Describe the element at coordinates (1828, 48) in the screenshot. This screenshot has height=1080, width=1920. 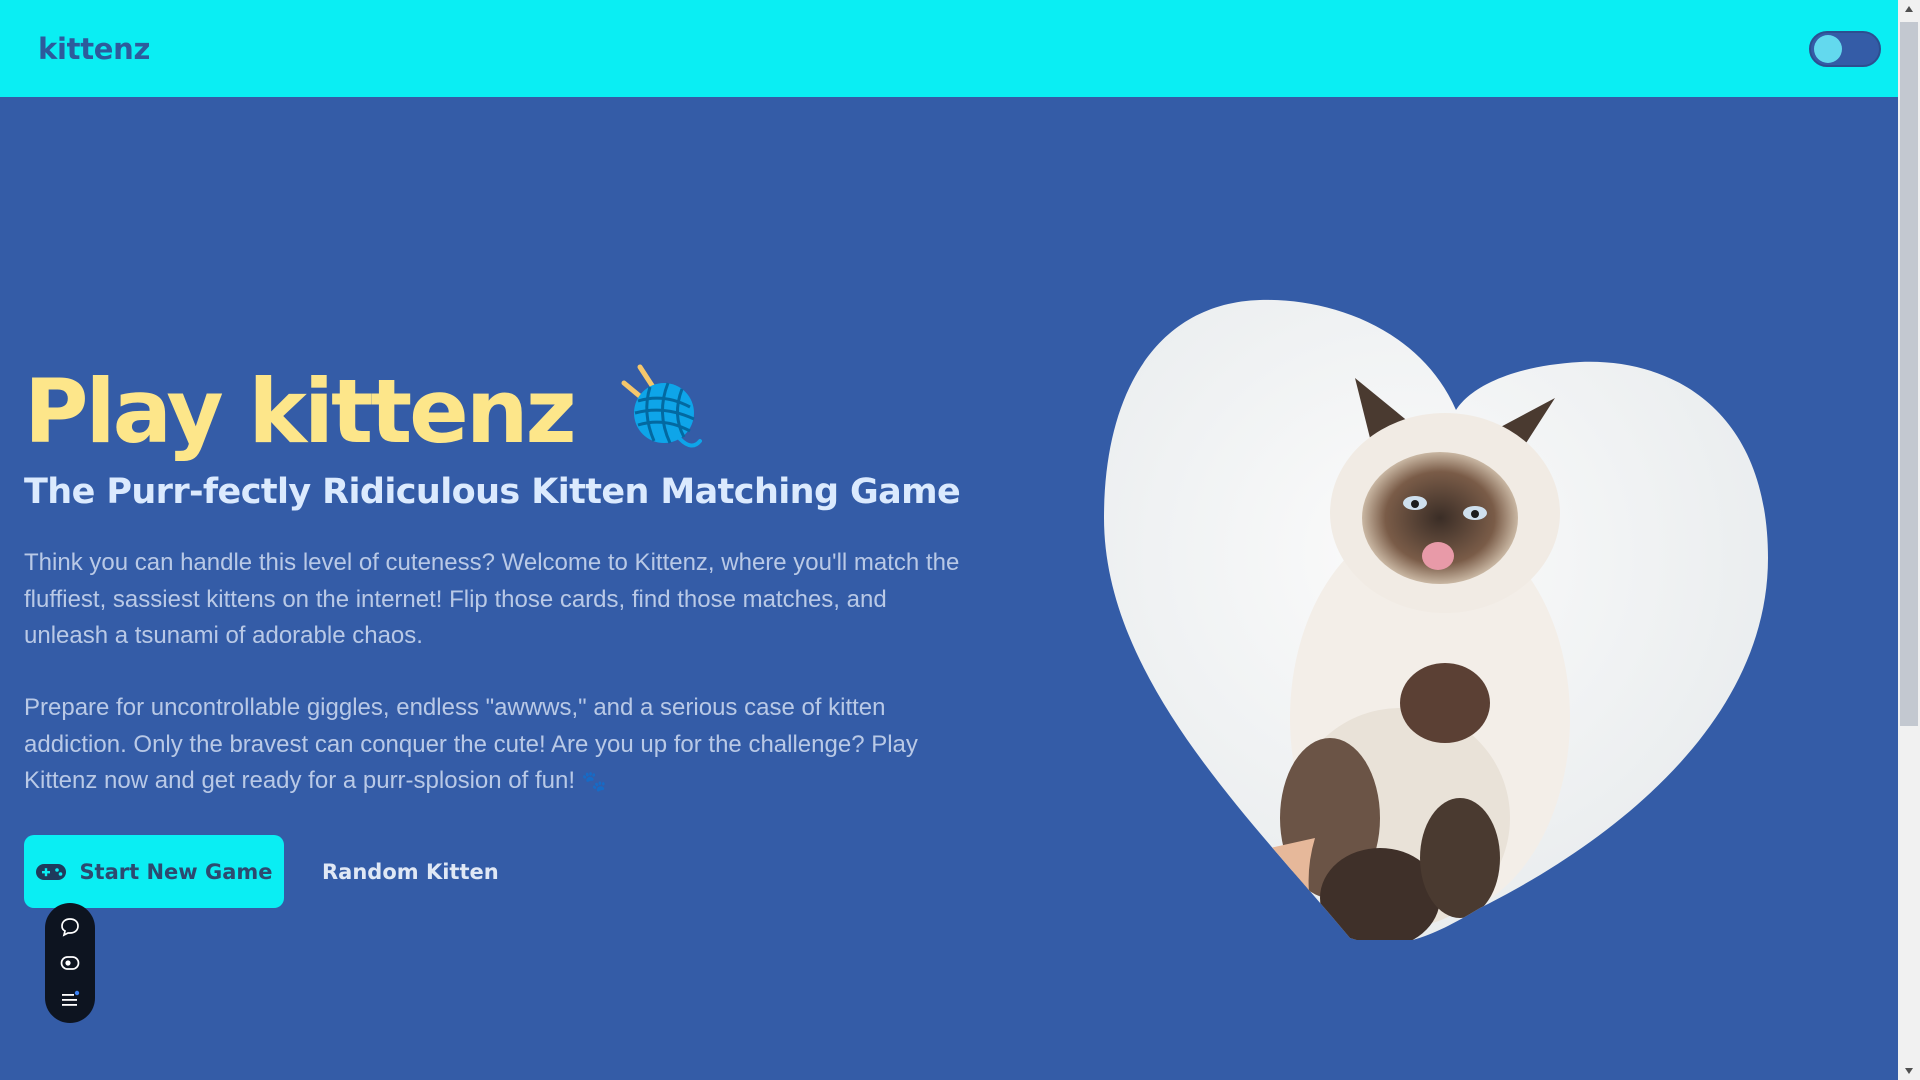
I see `toggle-knob` at that location.